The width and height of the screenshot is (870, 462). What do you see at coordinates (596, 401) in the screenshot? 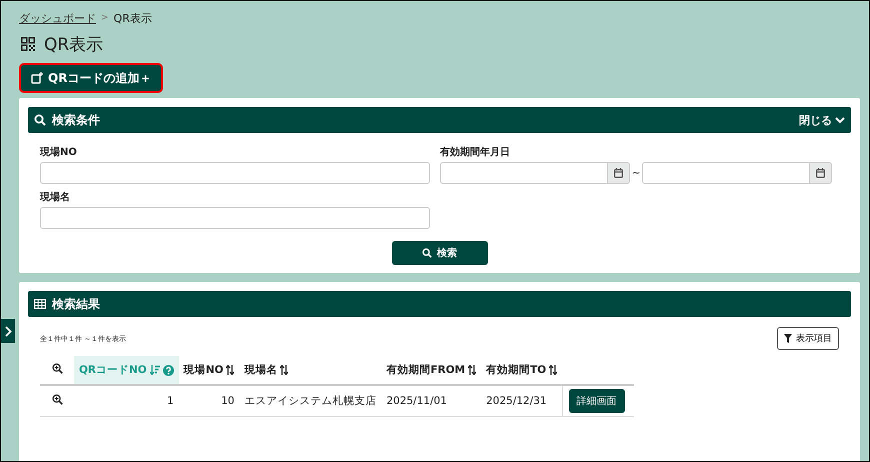
I see `detail-button: 詳細画面` at bounding box center [596, 401].